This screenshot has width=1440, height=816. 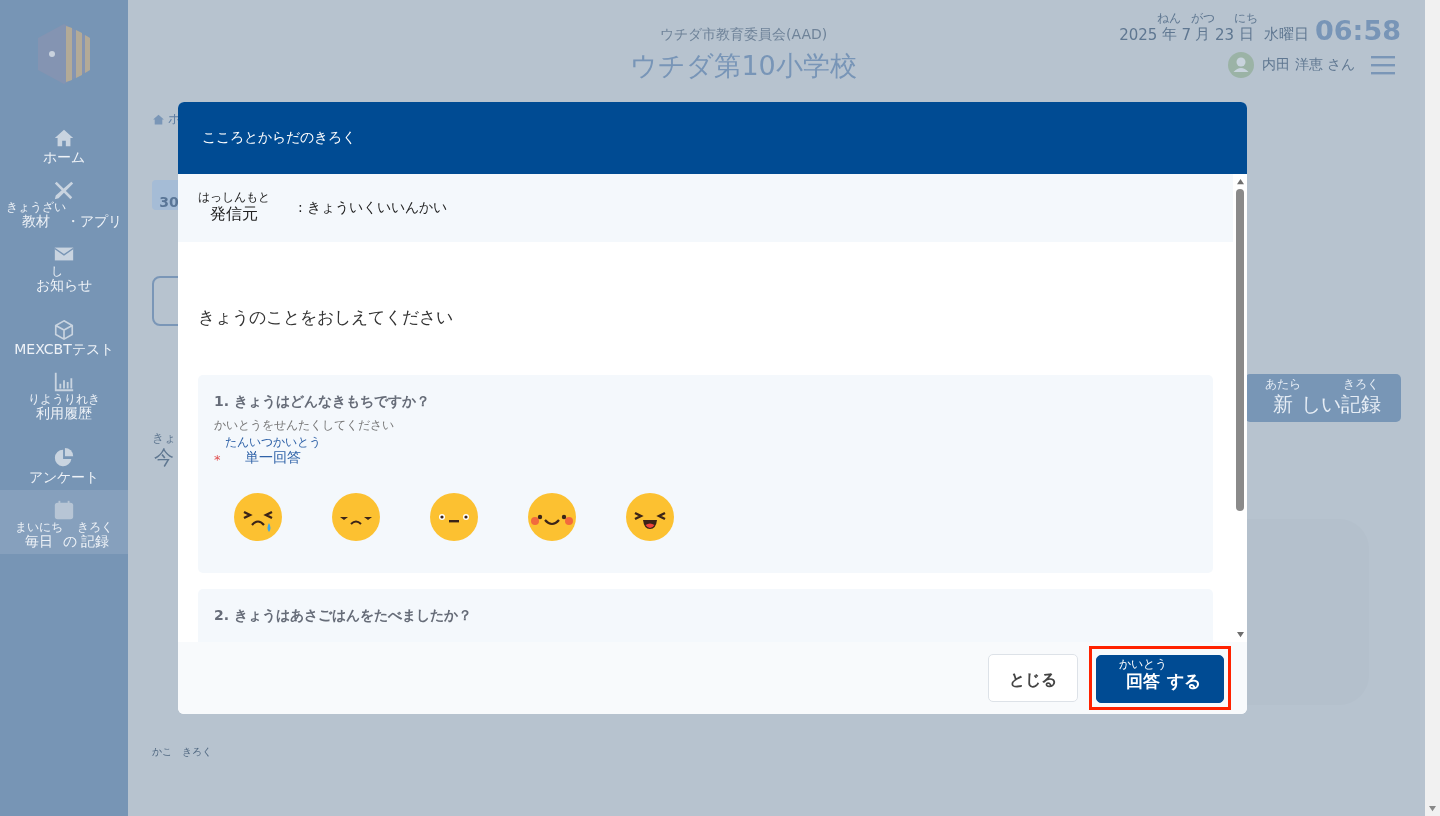 What do you see at coordinates (234, 208) in the screenshot?
I see `sender-label: はっしんもと 発信元` at bounding box center [234, 208].